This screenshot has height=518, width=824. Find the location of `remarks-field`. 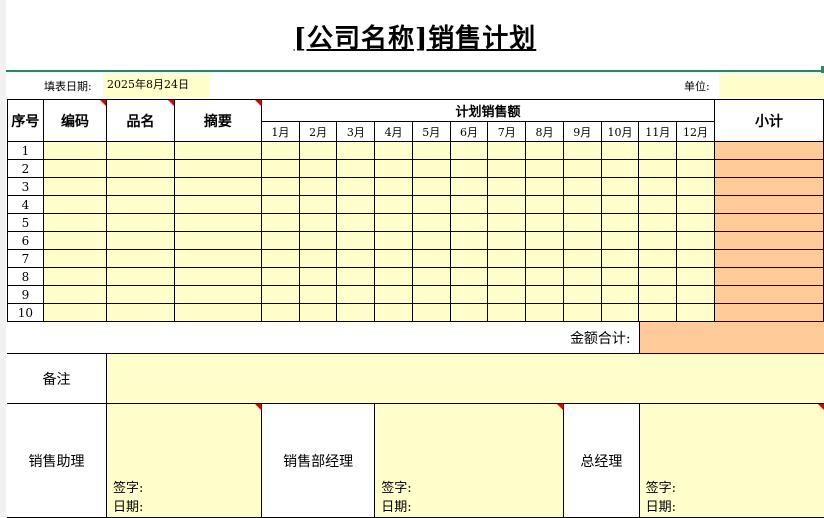

remarks-field is located at coordinates (464, 378).